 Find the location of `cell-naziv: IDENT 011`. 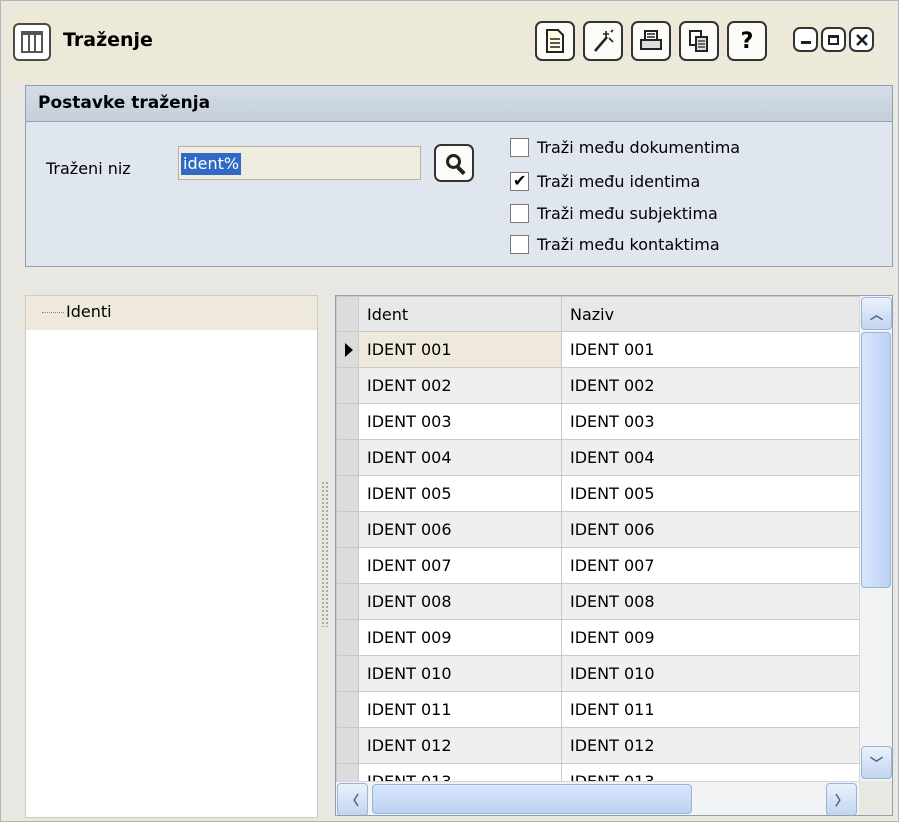

cell-naziv: IDENT 011 is located at coordinates (710, 709).